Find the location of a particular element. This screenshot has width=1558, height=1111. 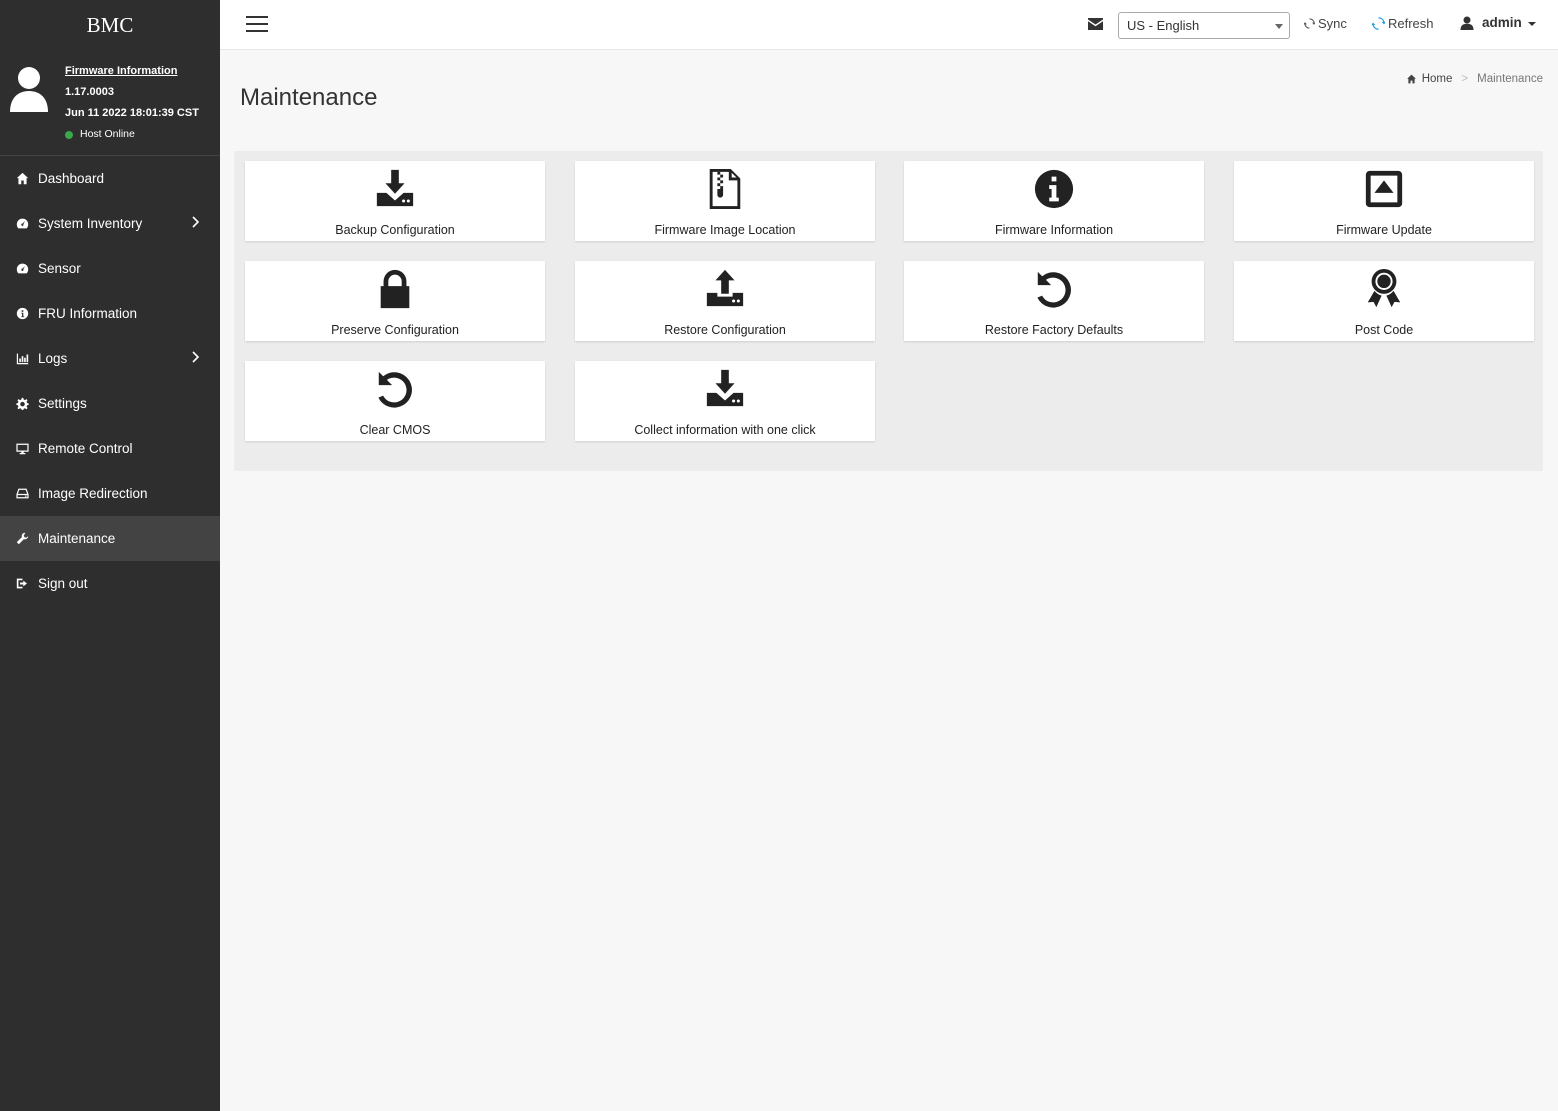

tile-label: Restore Configuration is located at coordinates (725, 330).